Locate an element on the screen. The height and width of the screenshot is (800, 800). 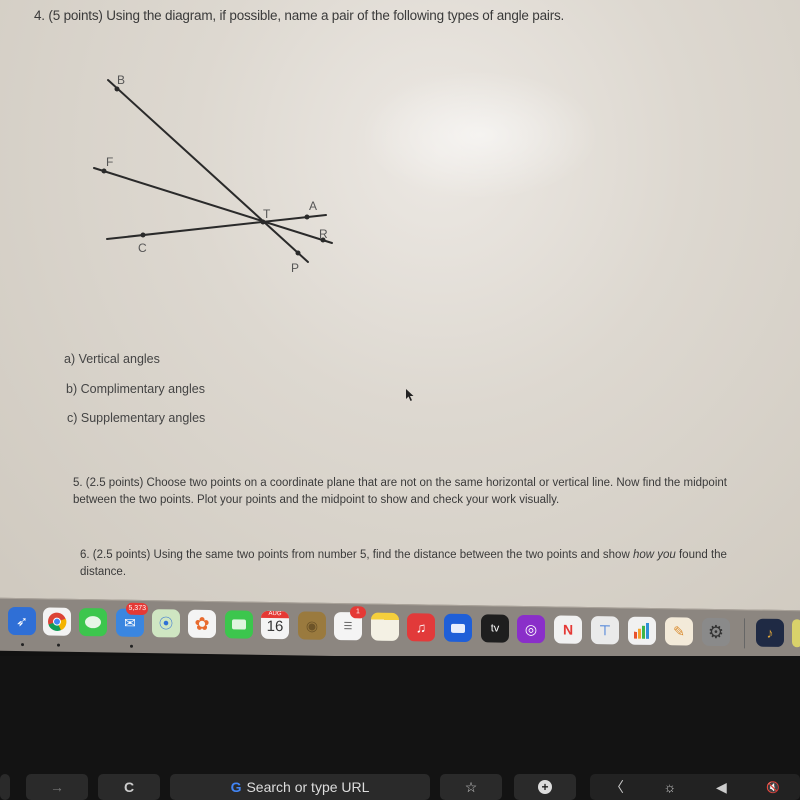
video-camera-icon is located at coordinates (239, 624).